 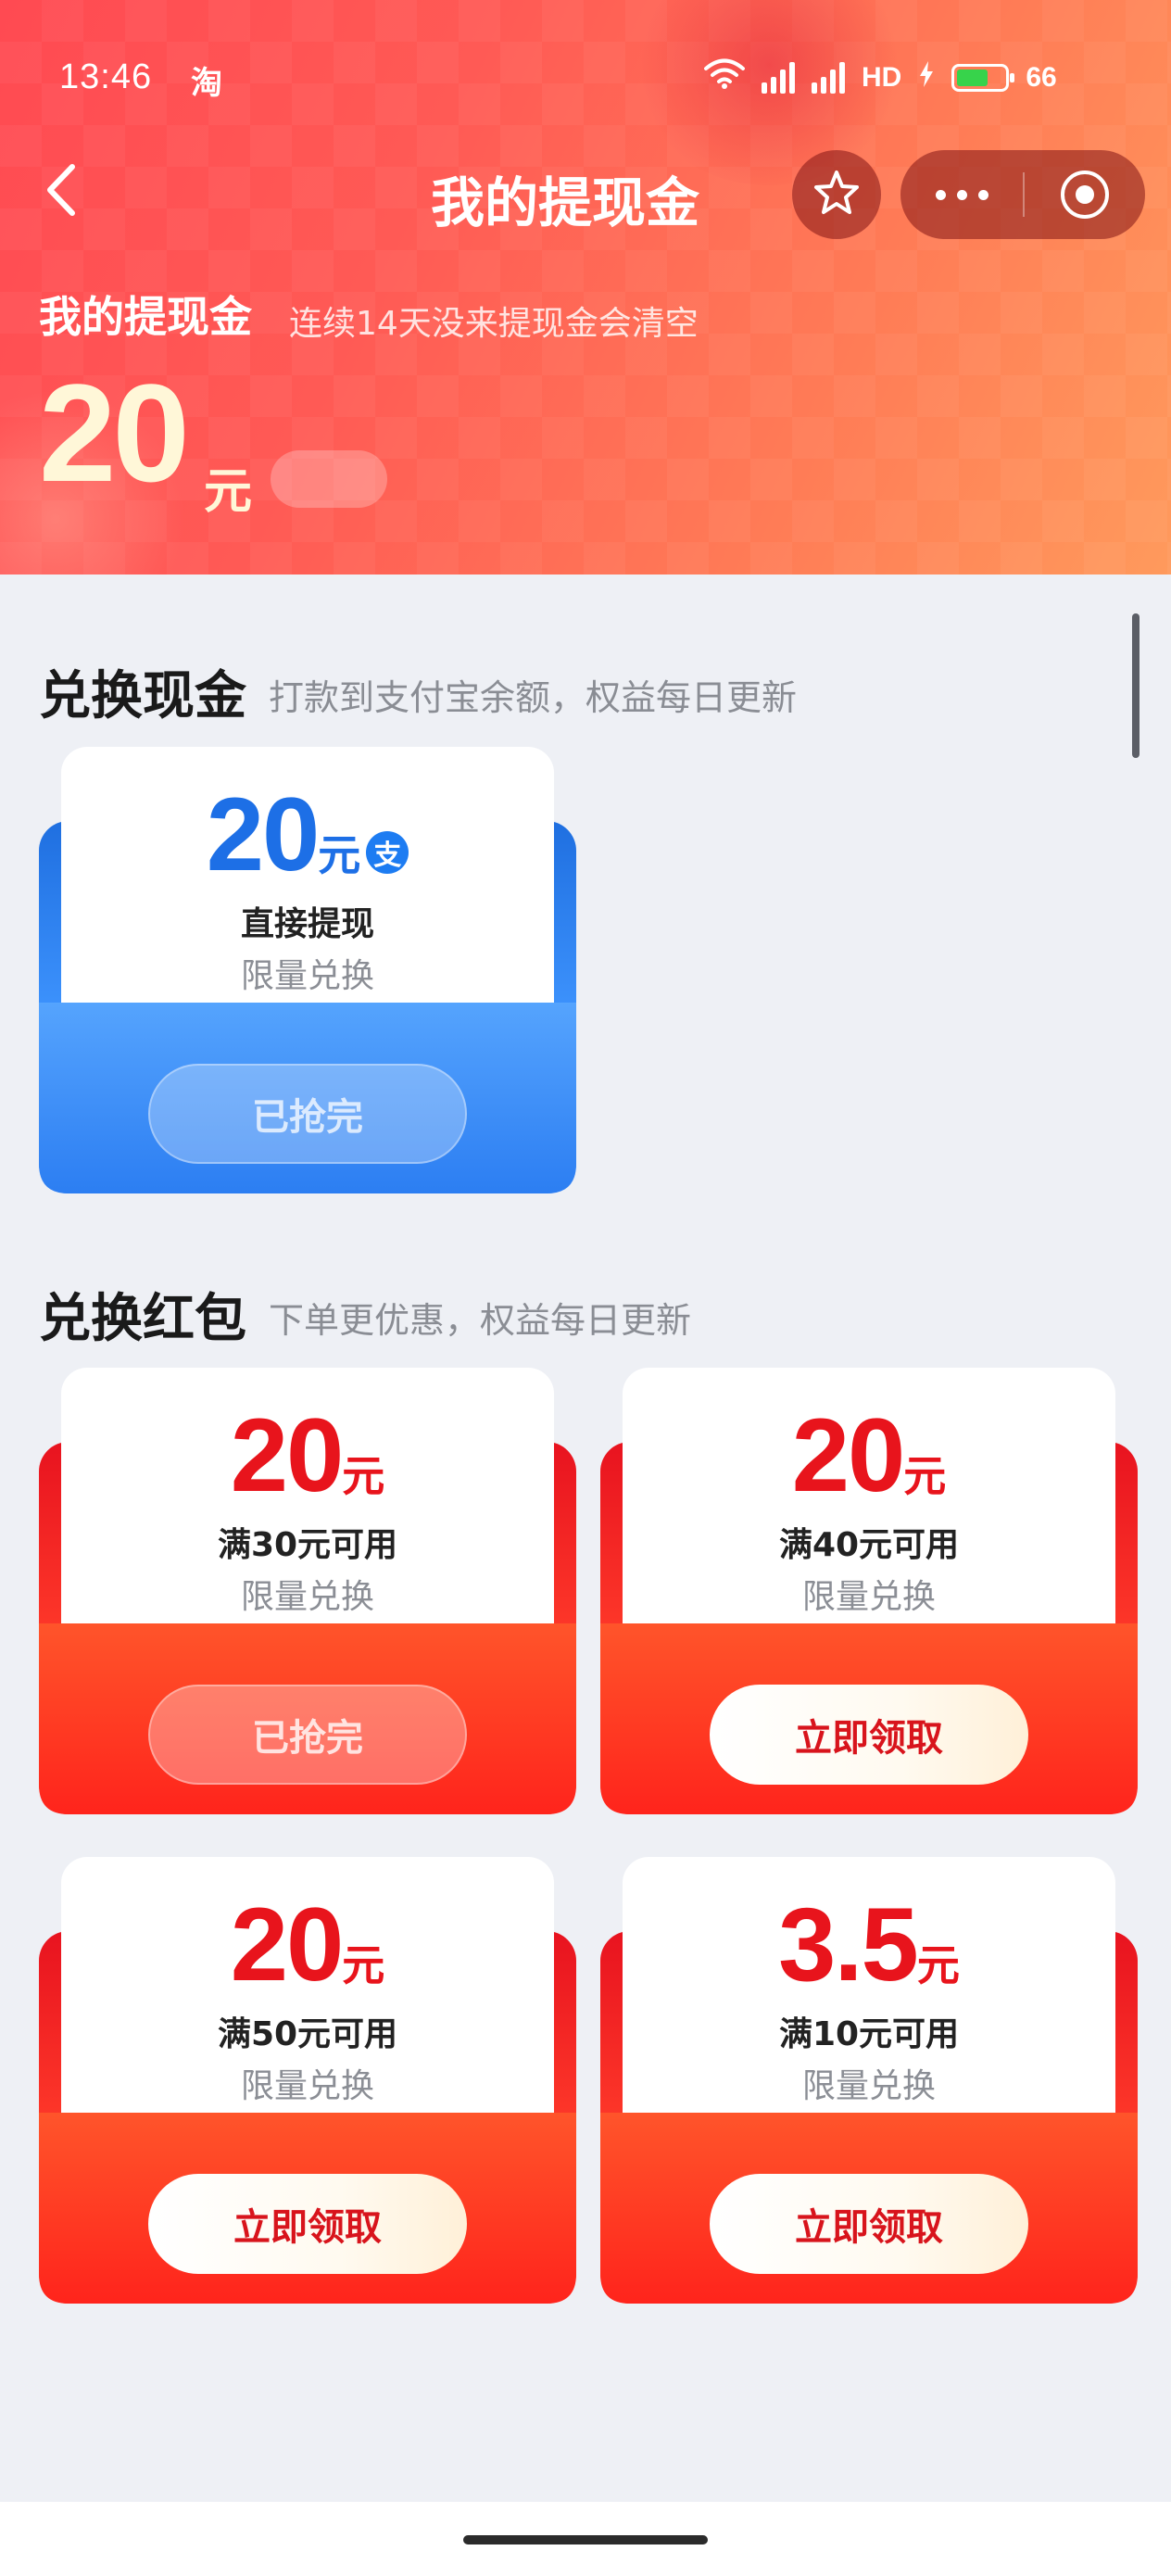 What do you see at coordinates (494, 324) in the screenshot?
I see `wallet-notice: 连续14天没来提现金会清空` at bounding box center [494, 324].